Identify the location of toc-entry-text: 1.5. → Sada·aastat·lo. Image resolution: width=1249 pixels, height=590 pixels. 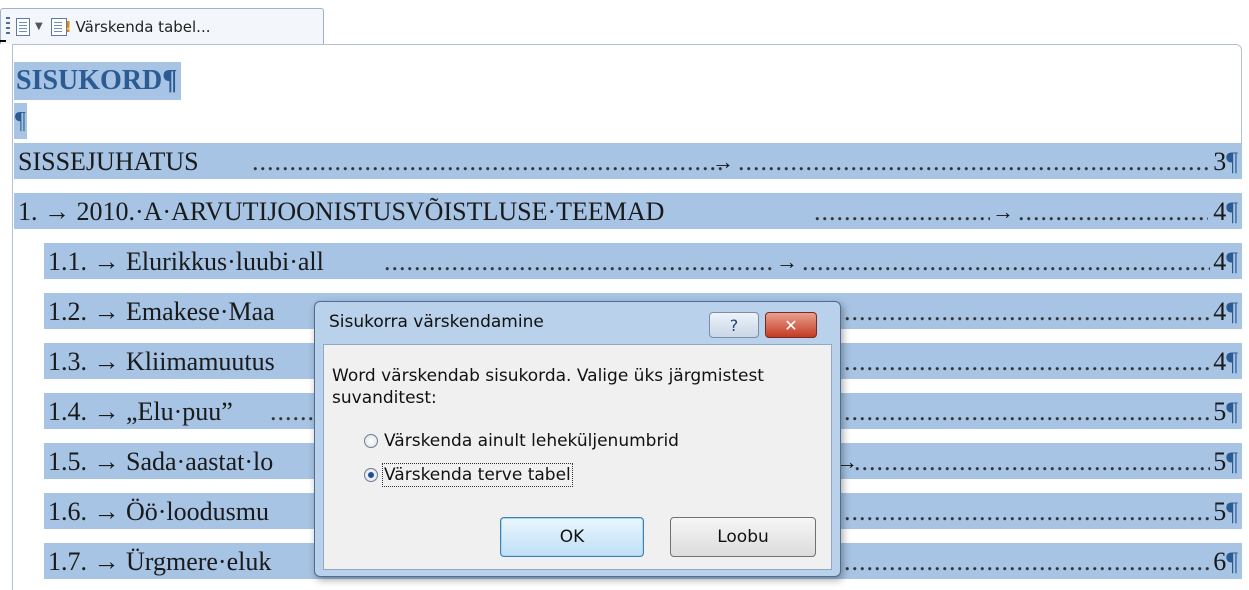
(161, 461).